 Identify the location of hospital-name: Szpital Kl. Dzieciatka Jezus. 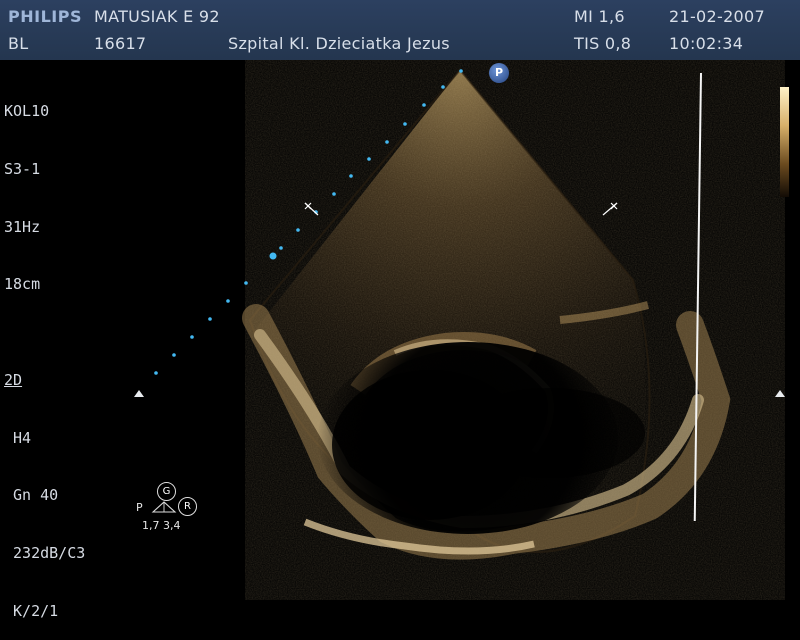
(339, 43).